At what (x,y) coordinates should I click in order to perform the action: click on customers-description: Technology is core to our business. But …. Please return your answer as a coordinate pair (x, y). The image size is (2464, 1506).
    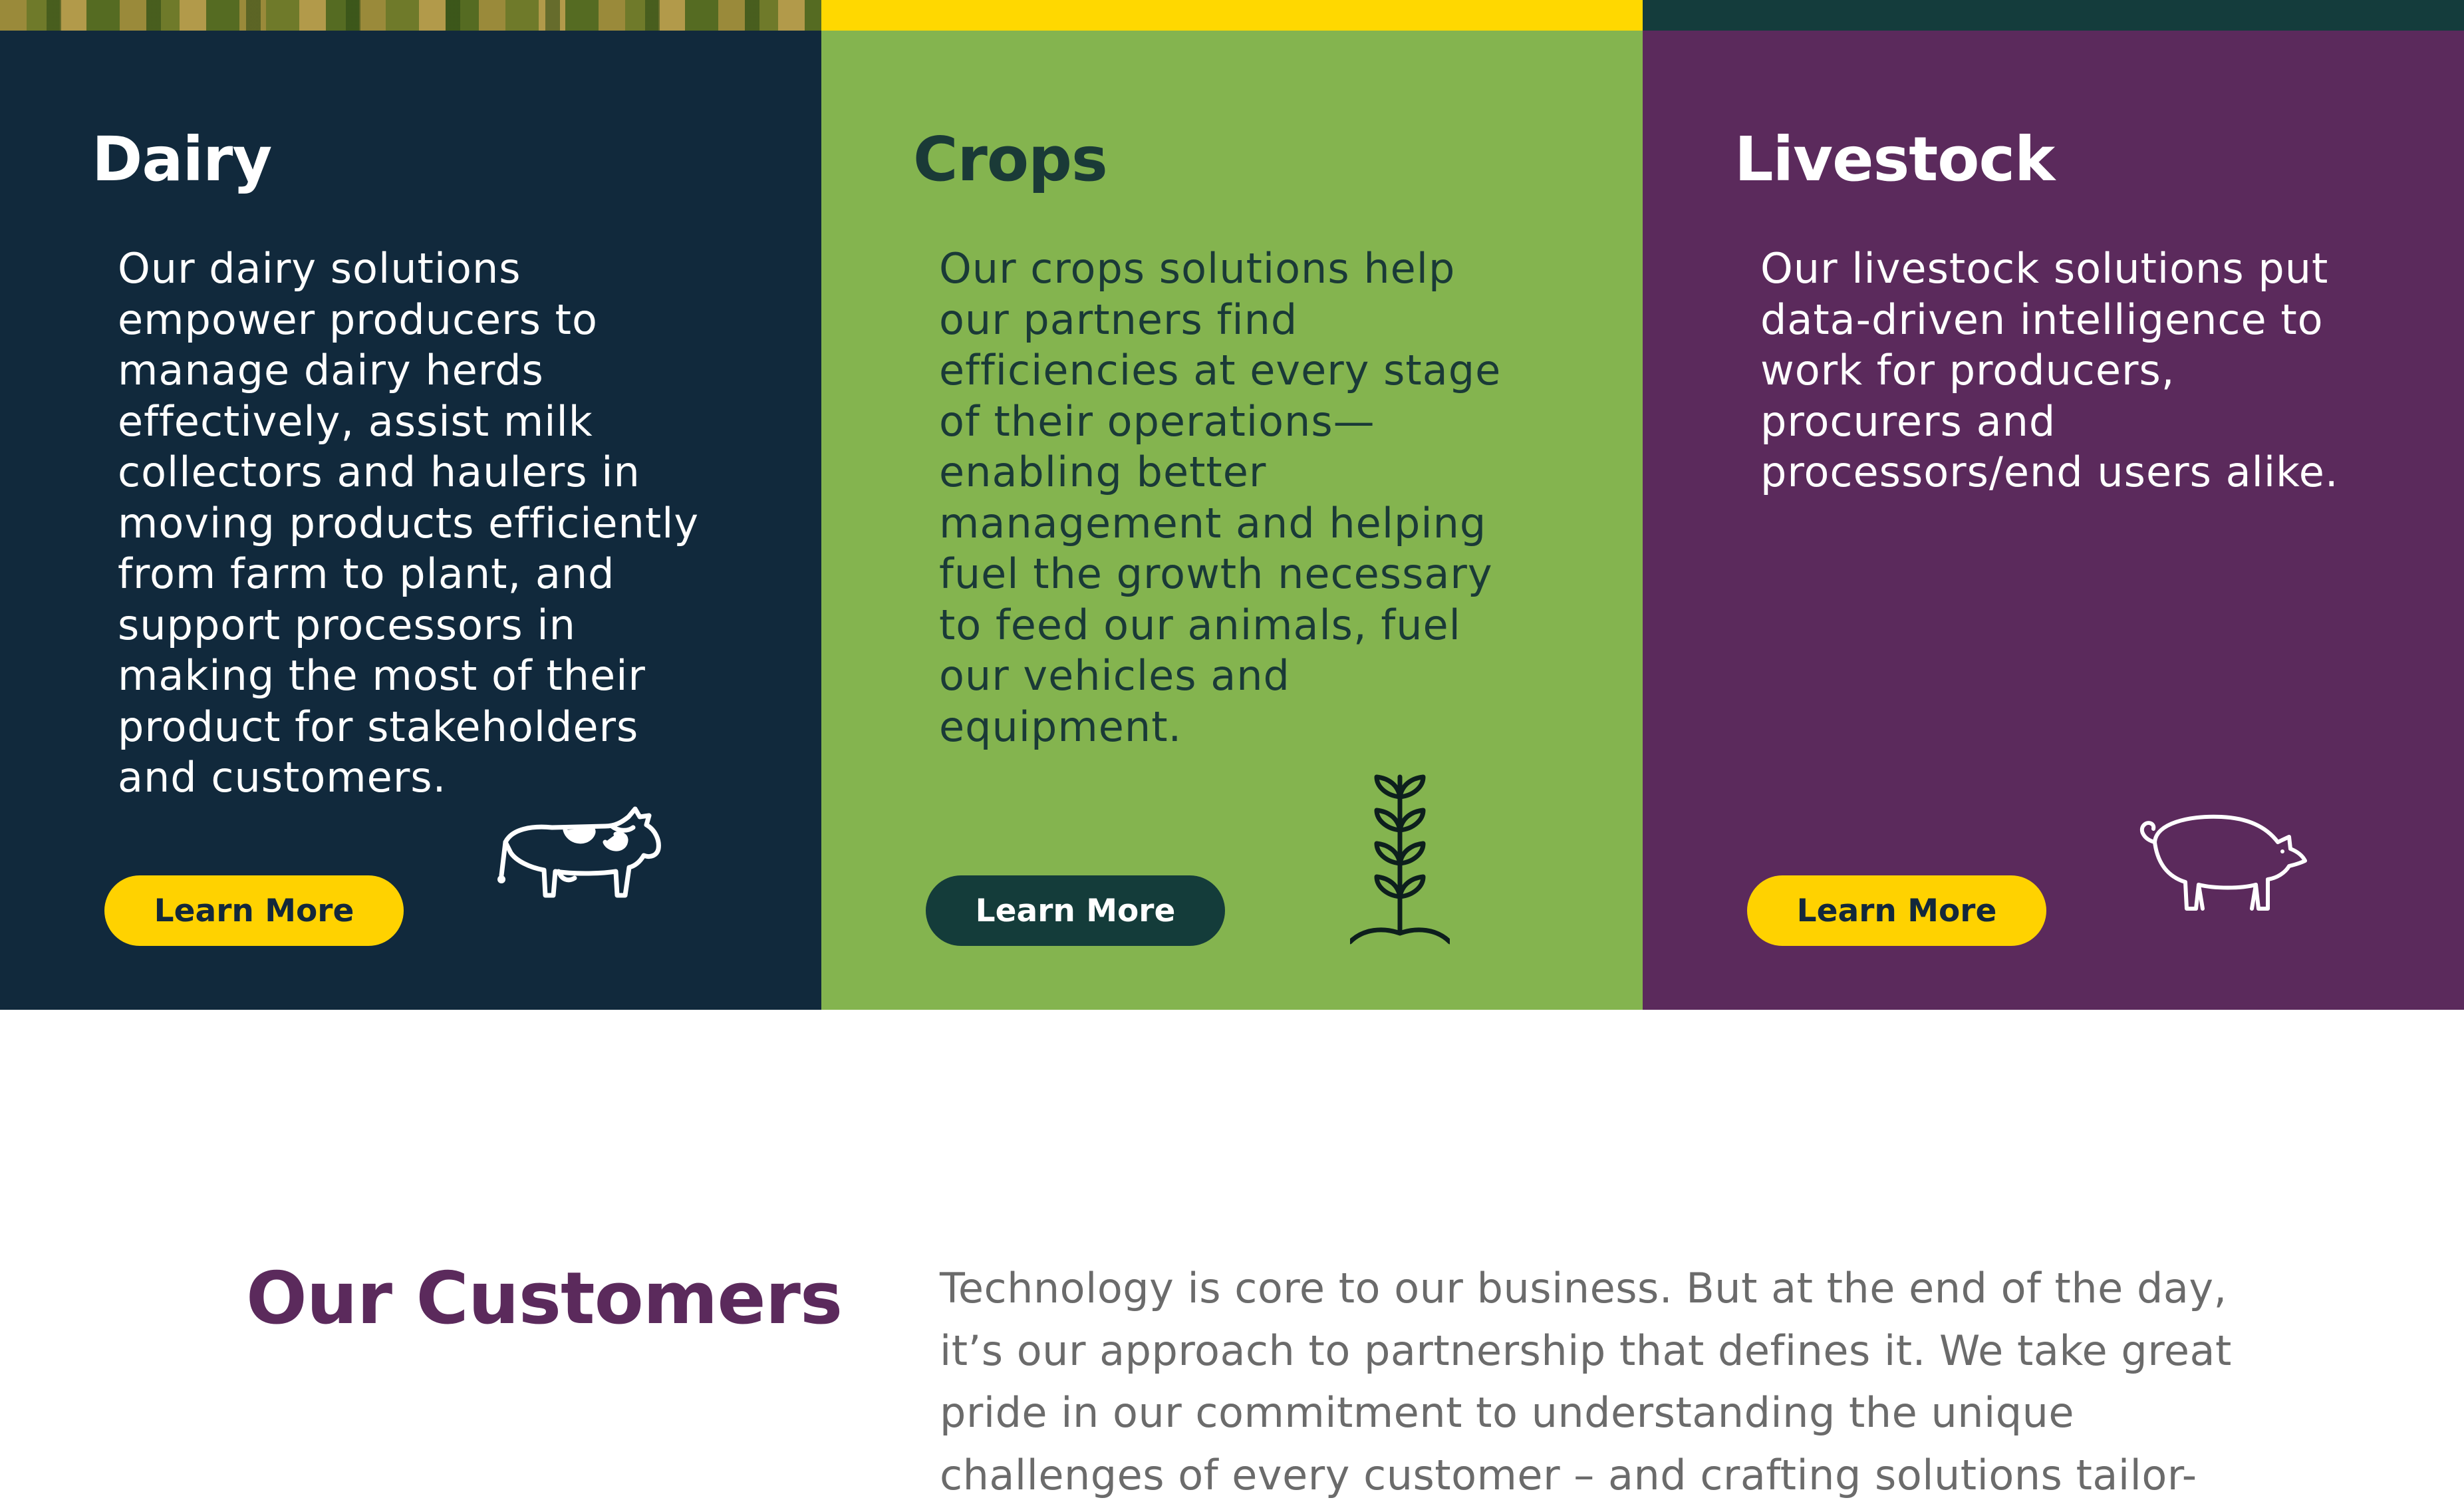
    Looking at the image, I should click on (1586, 1381).